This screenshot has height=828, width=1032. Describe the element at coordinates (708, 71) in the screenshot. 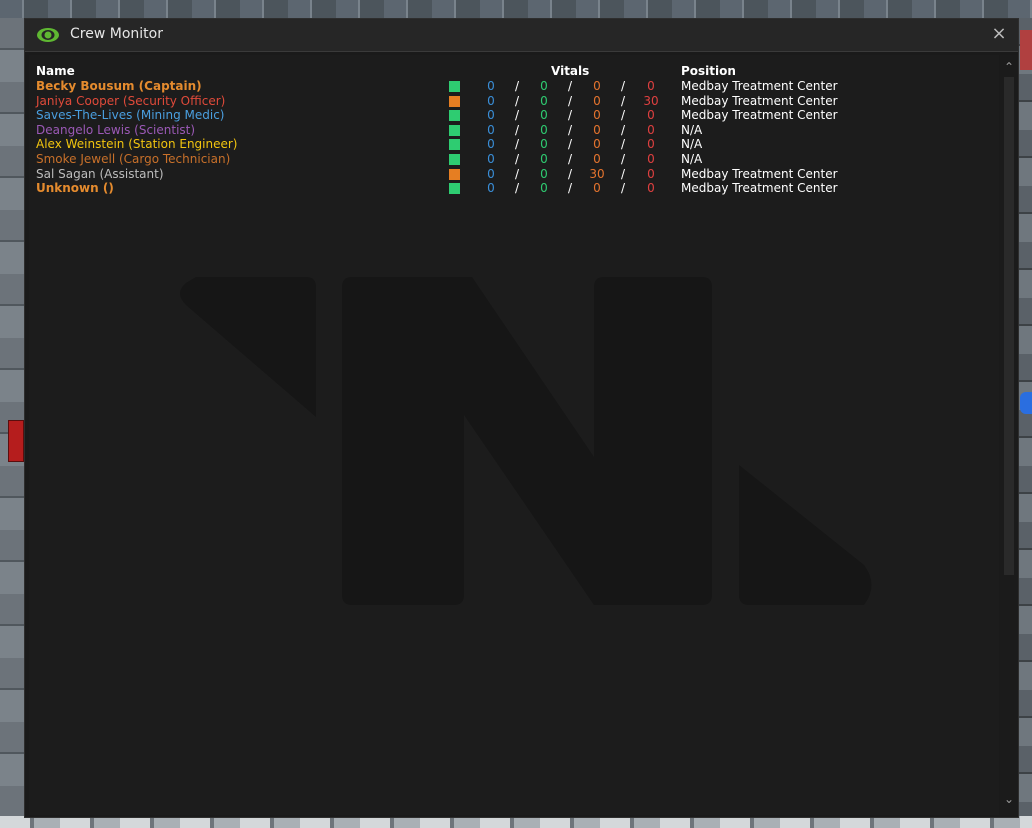

I see `header-position: Position` at that location.